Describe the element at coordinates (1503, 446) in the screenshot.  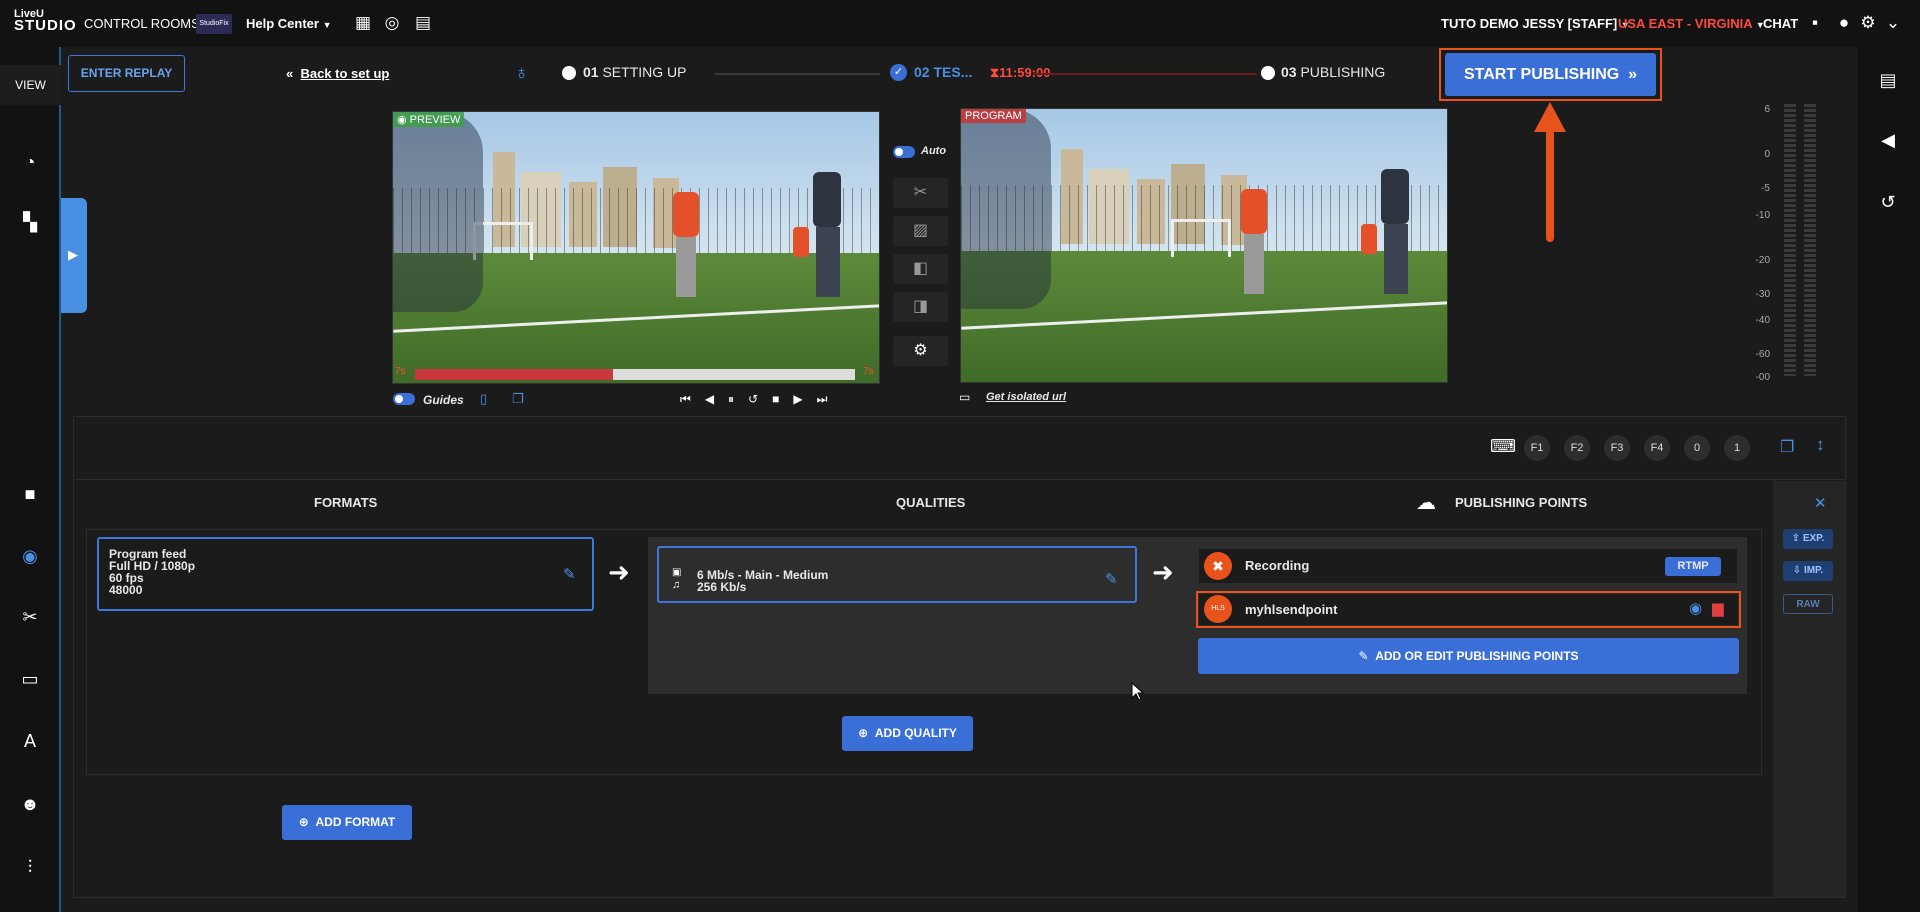
I see `keyboard-icon: ⌨` at that location.